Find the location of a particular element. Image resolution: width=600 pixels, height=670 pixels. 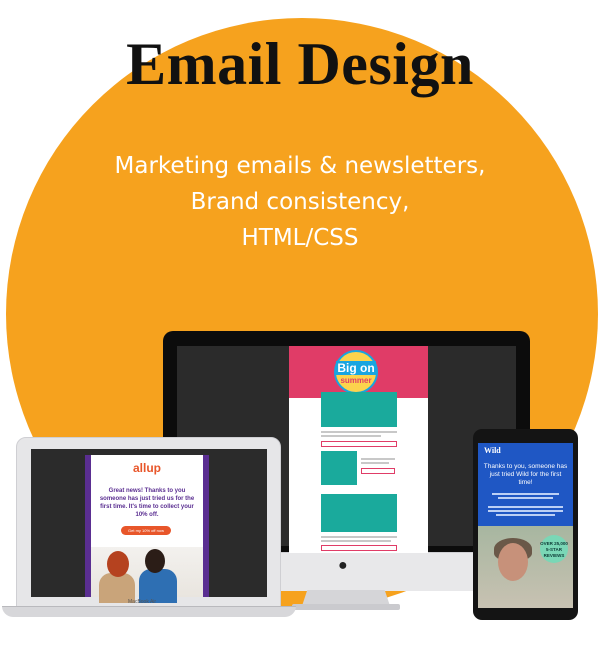

photo-person-right-body is located at coordinates (158, 586).